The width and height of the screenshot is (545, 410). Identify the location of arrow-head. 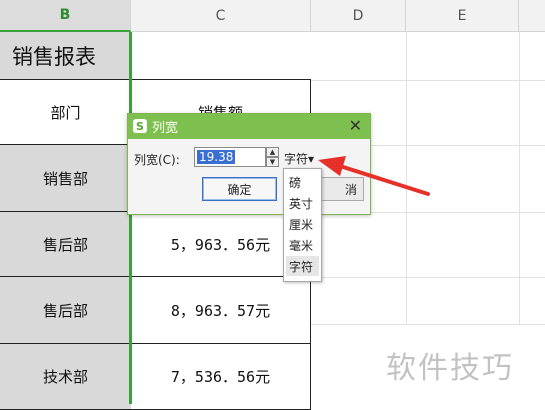
(332, 166).